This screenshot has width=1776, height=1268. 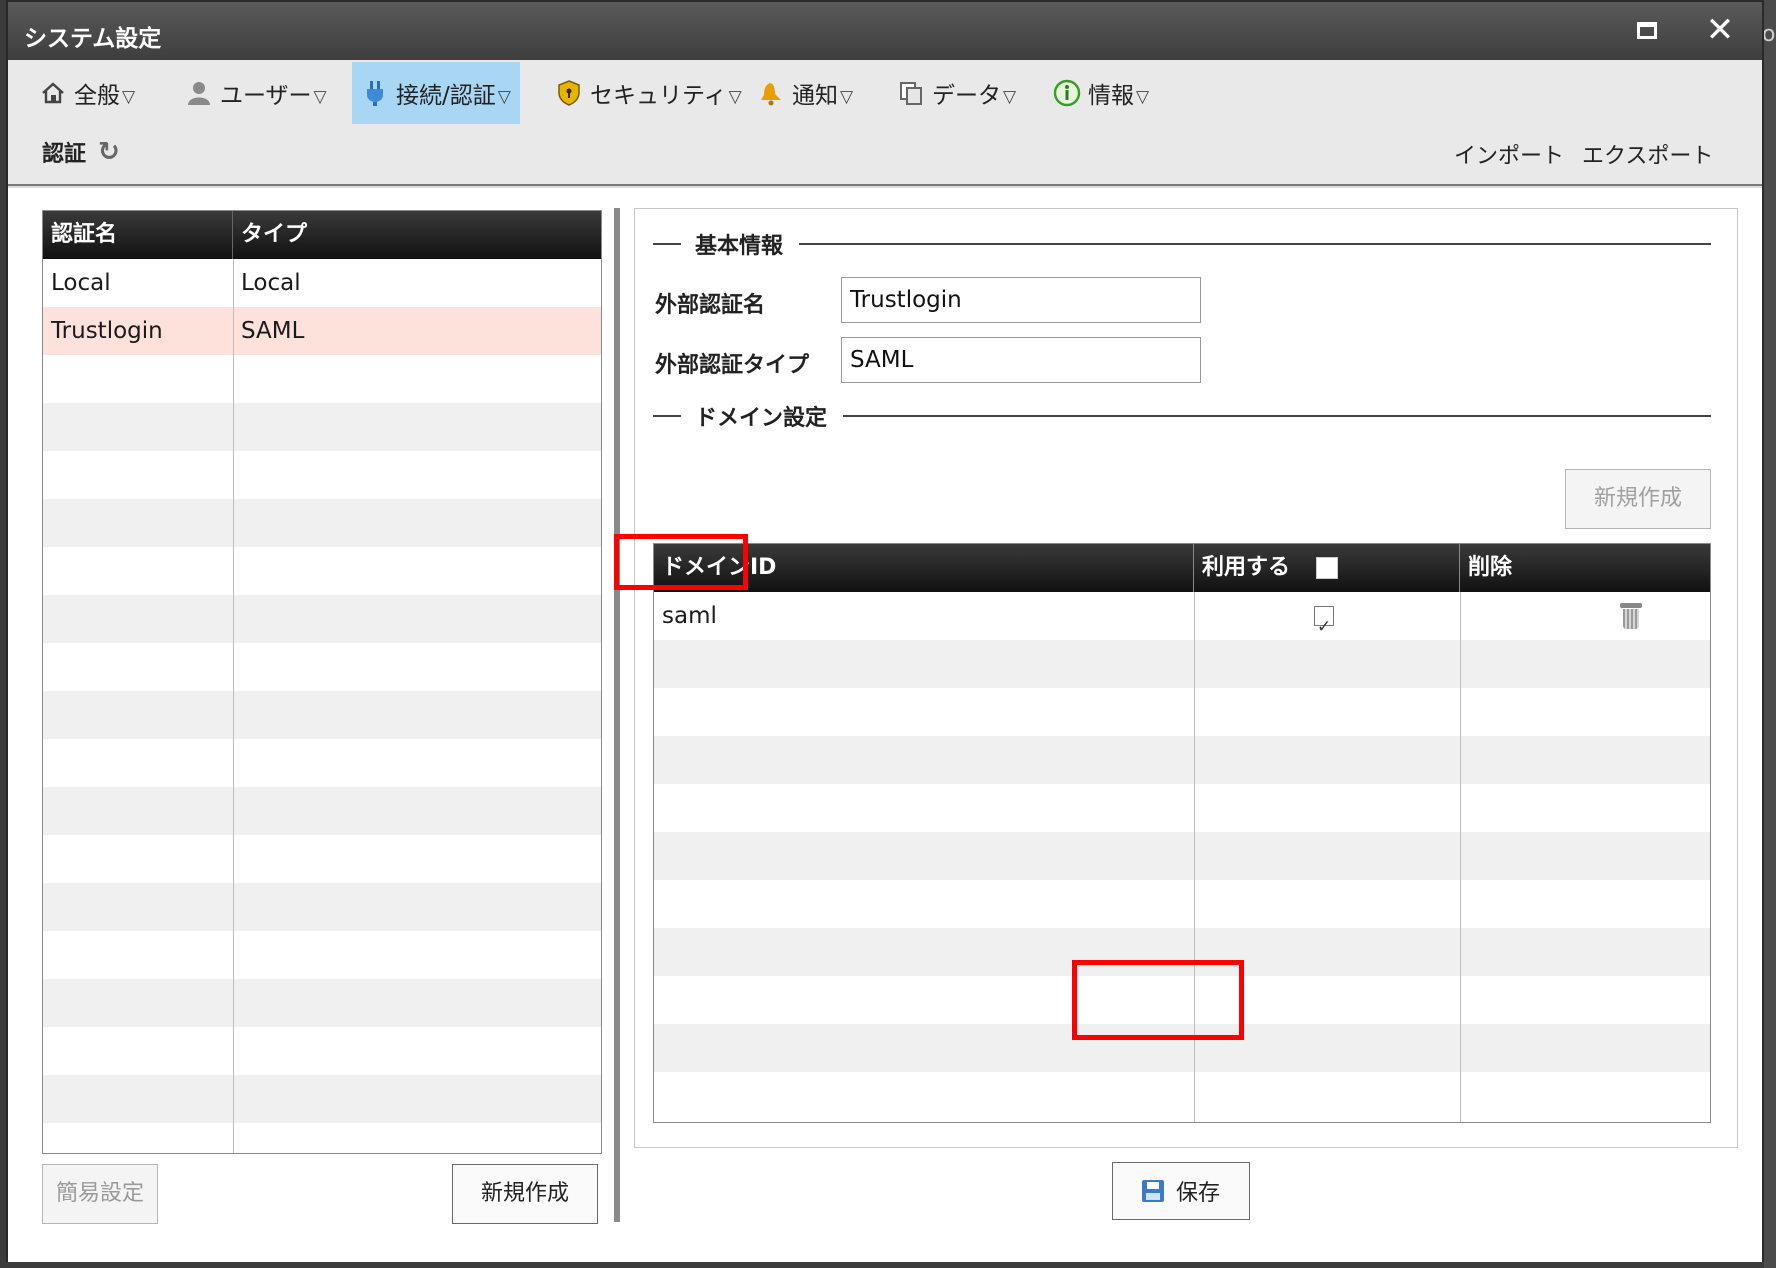 What do you see at coordinates (1197, 1193) in the screenshot?
I see `save-label: 保存` at bounding box center [1197, 1193].